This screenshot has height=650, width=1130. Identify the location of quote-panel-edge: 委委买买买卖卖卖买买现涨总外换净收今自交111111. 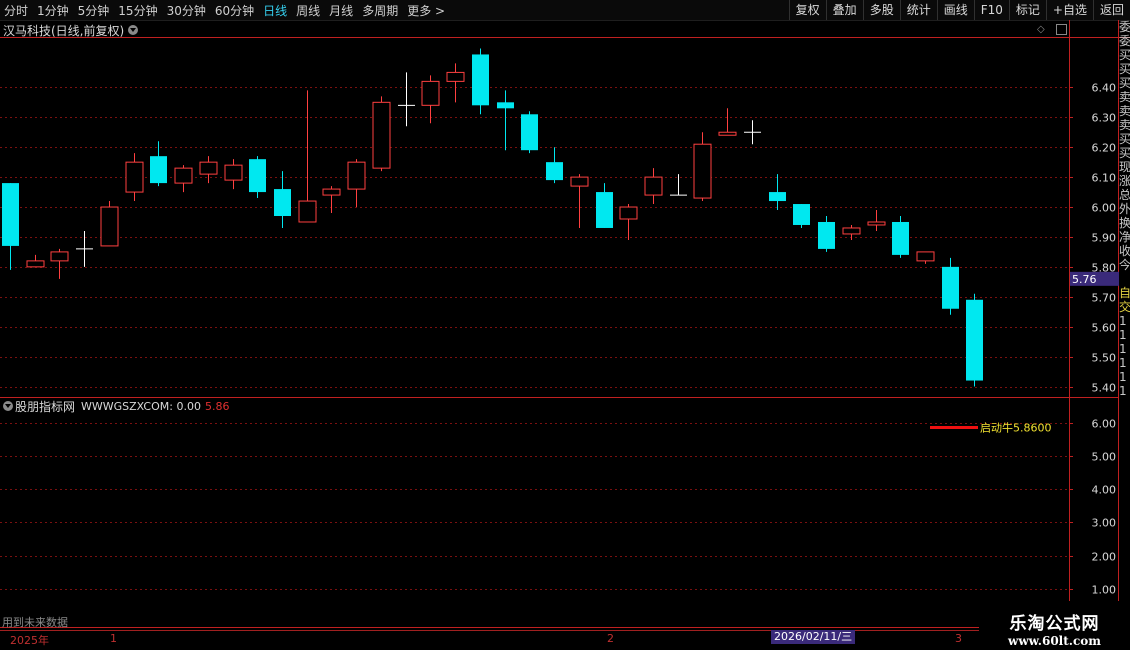
(1124, 324).